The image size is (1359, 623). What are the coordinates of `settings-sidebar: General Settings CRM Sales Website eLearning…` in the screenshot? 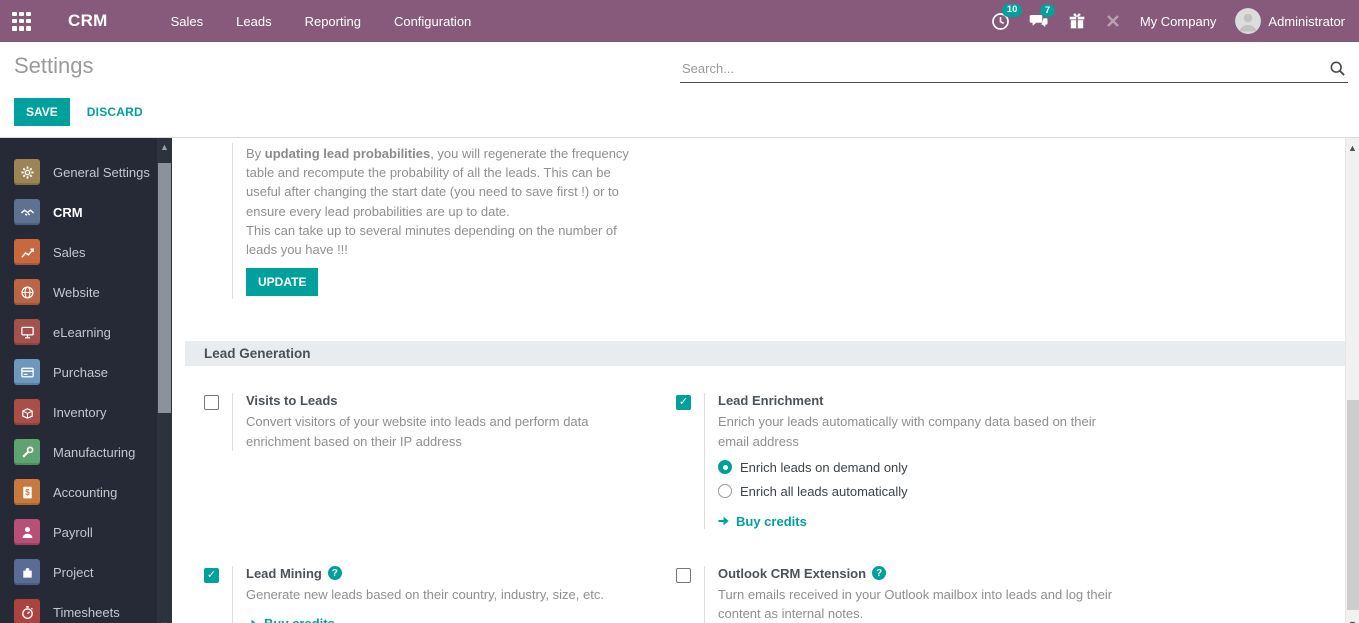 It's located at (86, 380).